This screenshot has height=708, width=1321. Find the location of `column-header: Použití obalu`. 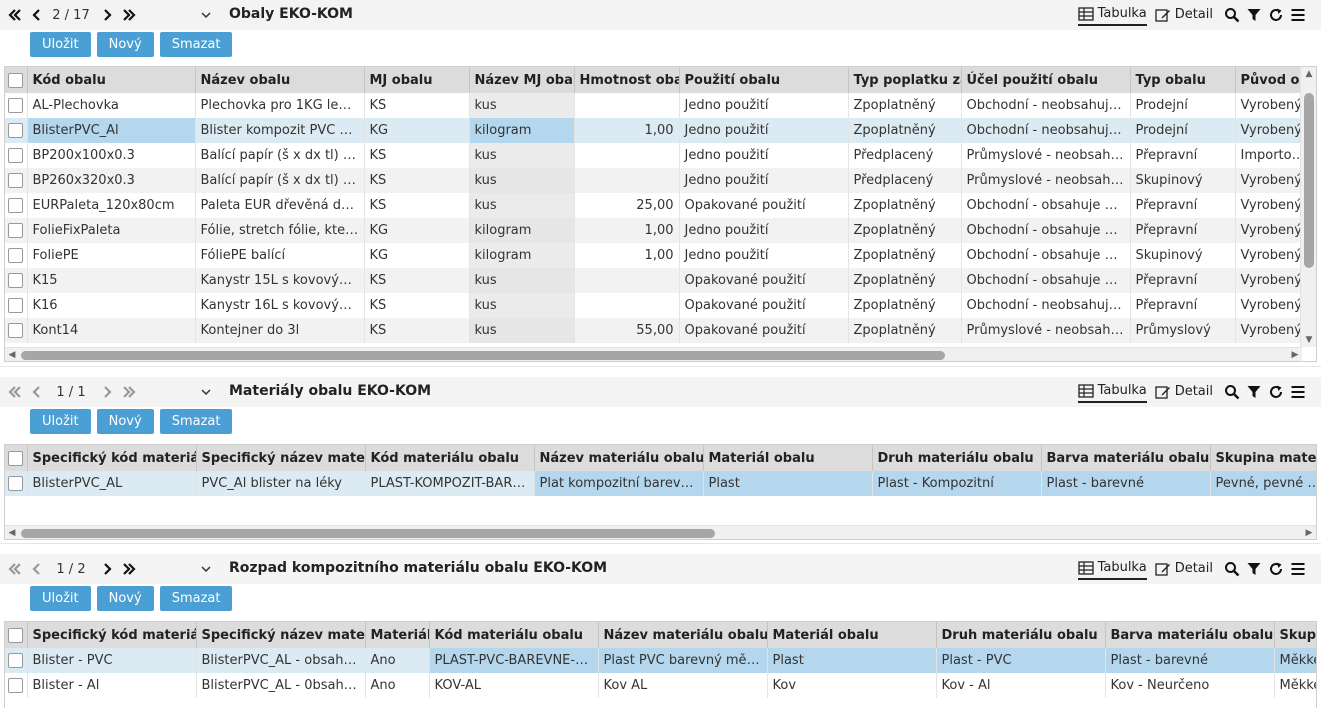

column-header: Použití obalu is located at coordinates (764, 80).